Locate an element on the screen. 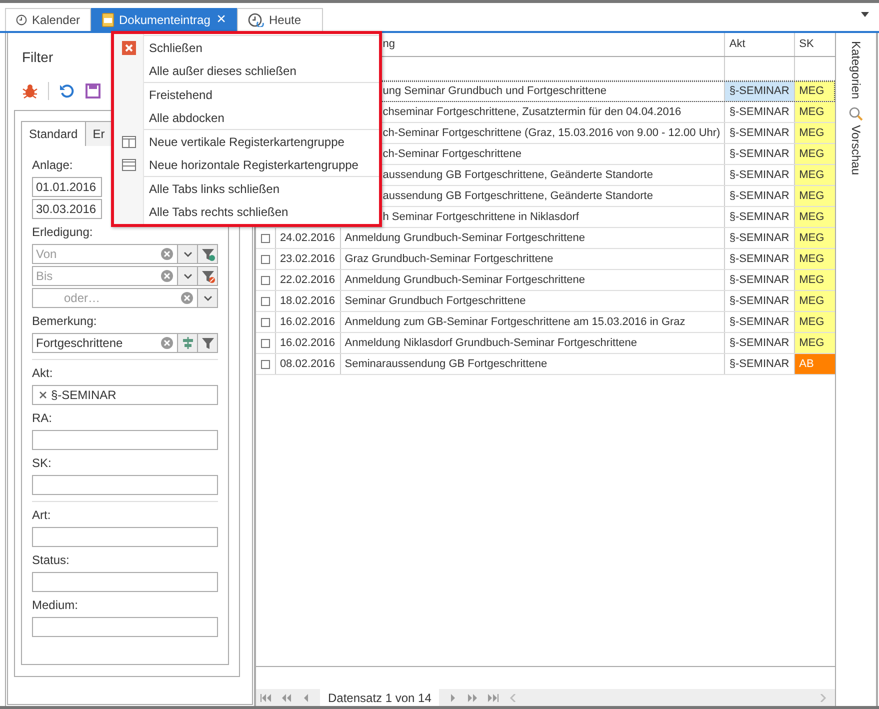  vertical-split-icon is located at coordinates (129, 142).